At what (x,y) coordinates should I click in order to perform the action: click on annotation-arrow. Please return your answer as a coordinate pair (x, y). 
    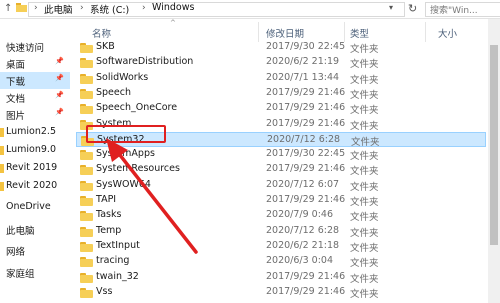
    Looking at the image, I should click on (152, 196).